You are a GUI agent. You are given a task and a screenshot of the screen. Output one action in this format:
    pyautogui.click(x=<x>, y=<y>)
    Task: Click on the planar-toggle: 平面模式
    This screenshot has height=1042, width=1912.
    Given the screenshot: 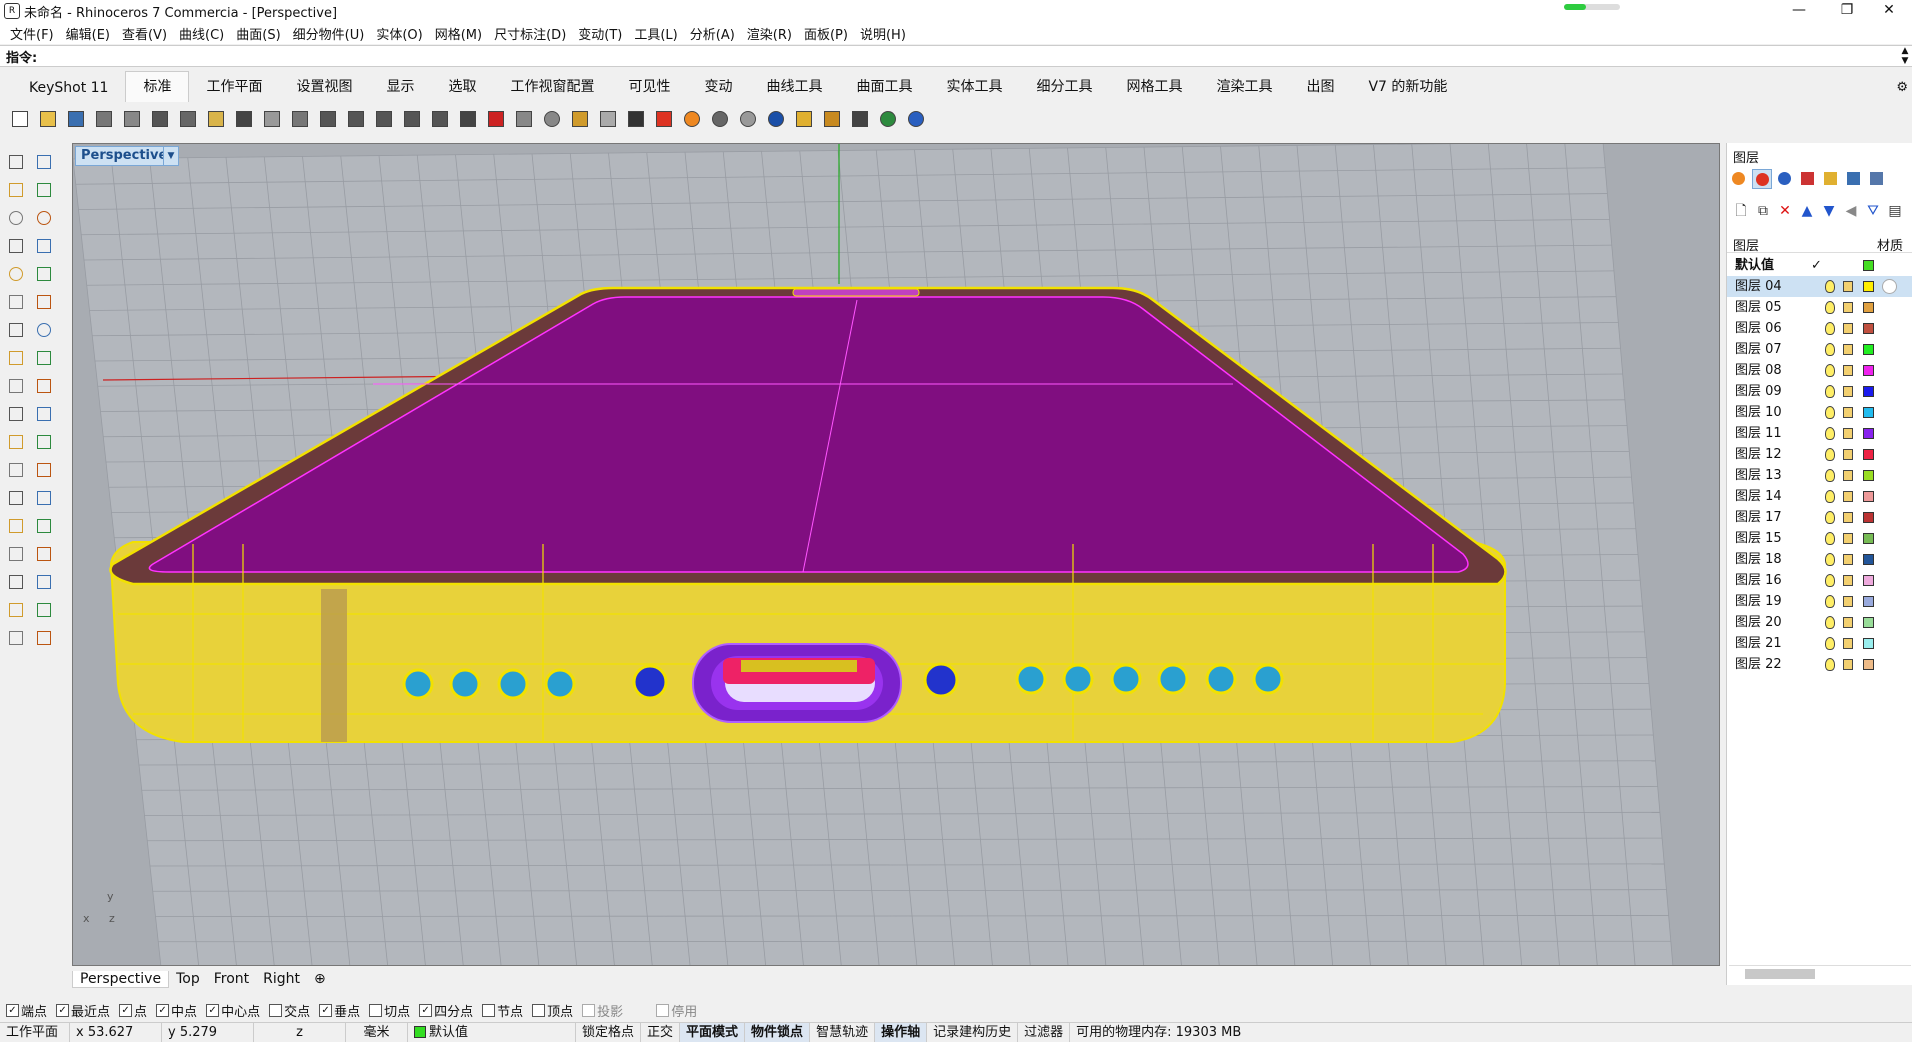 What is the action you would take?
    pyautogui.click(x=713, y=1032)
    